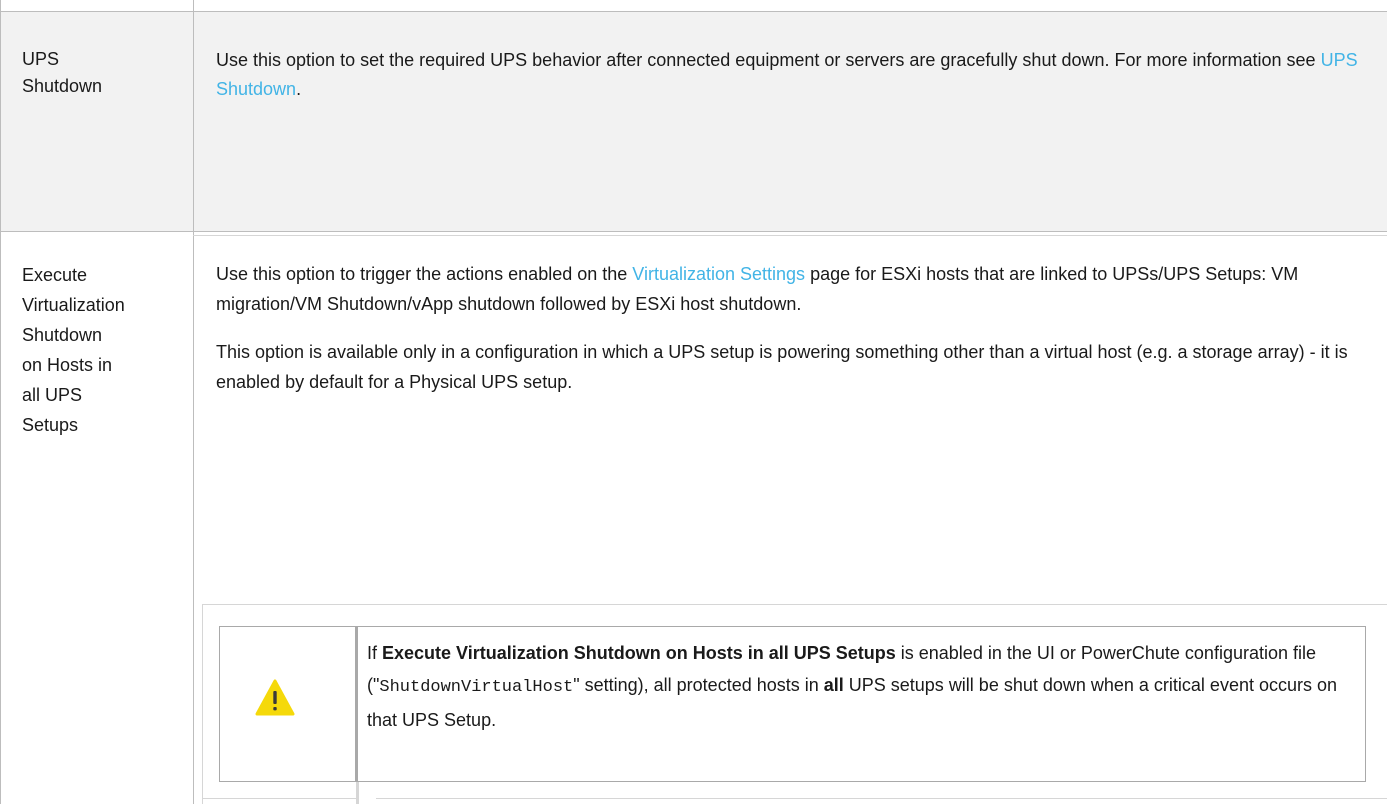  Describe the element at coordinates (41, 59) in the screenshot. I see `label-line: UPS` at that location.